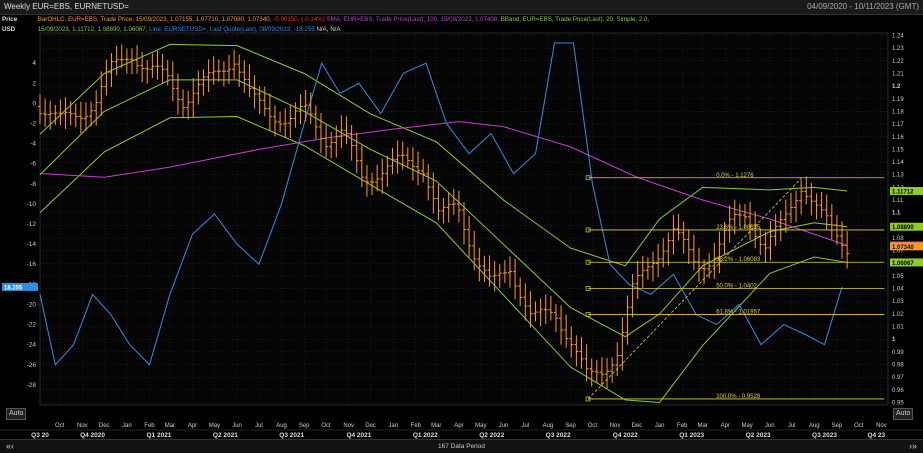  Describe the element at coordinates (32, 385) in the screenshot. I see `left-tick-label: -28` at that location.